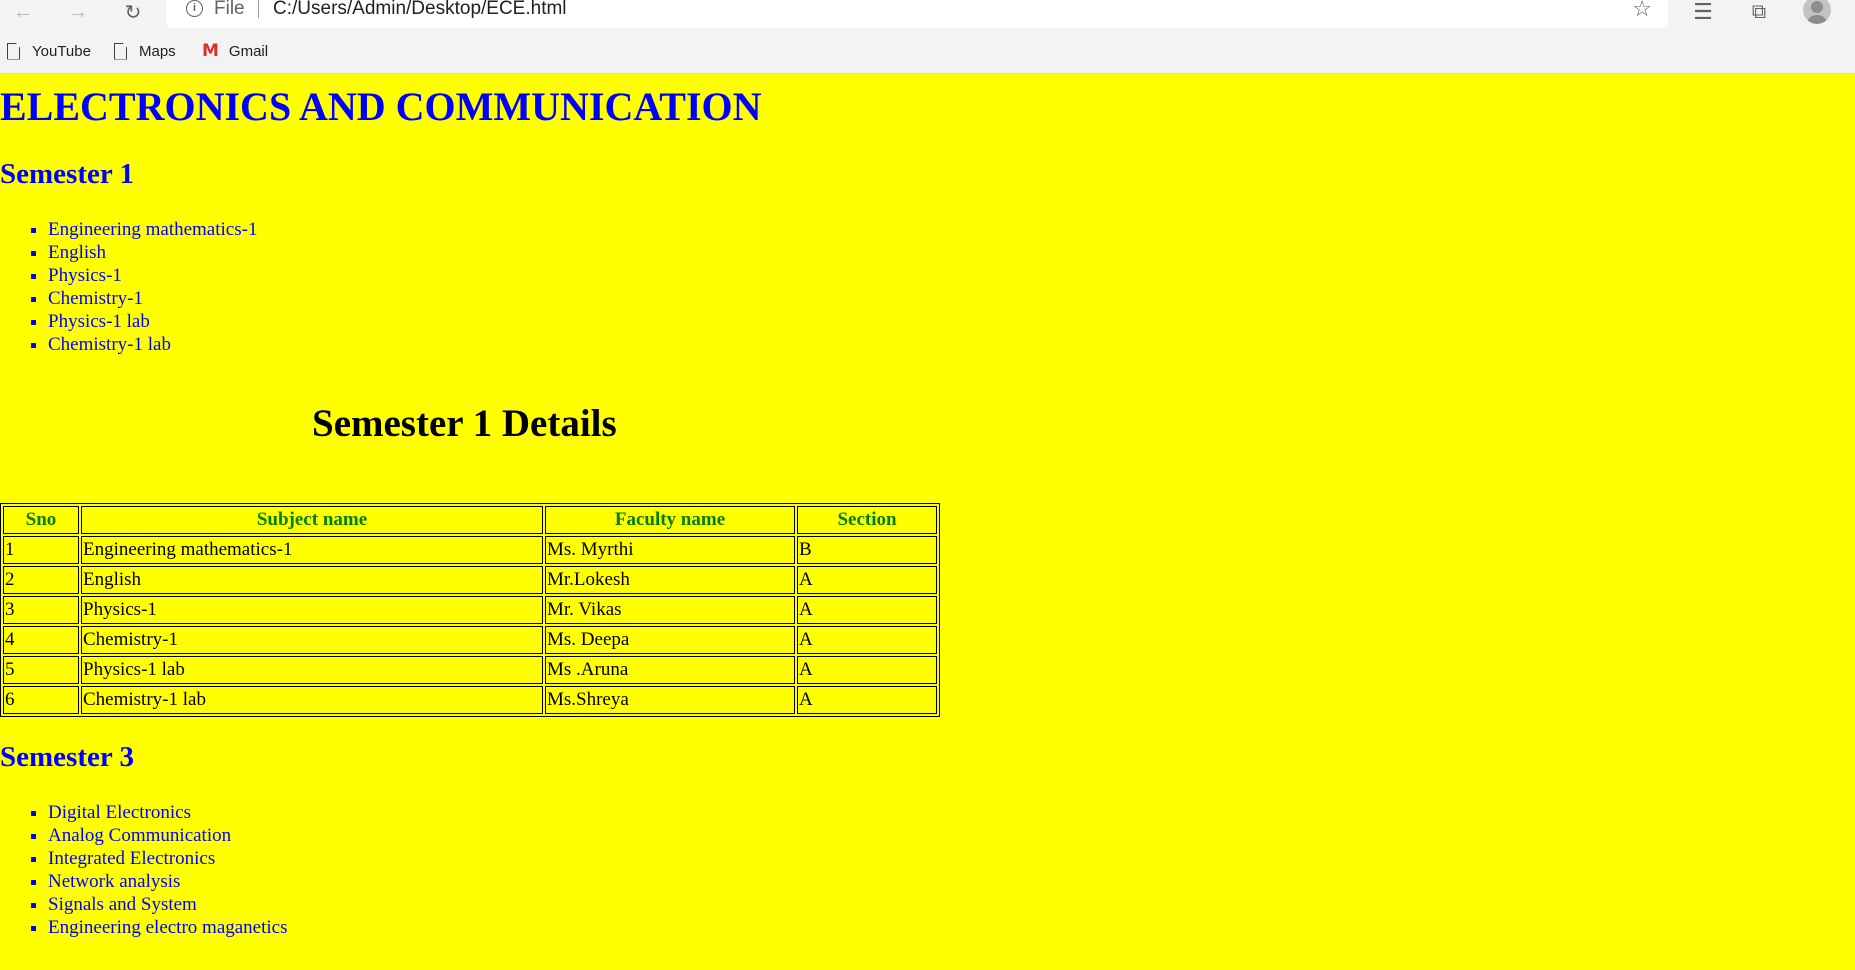  I want to click on table-row: 1 Engineering mathematics-1 Ms. Myrthi B, so click(470, 550).